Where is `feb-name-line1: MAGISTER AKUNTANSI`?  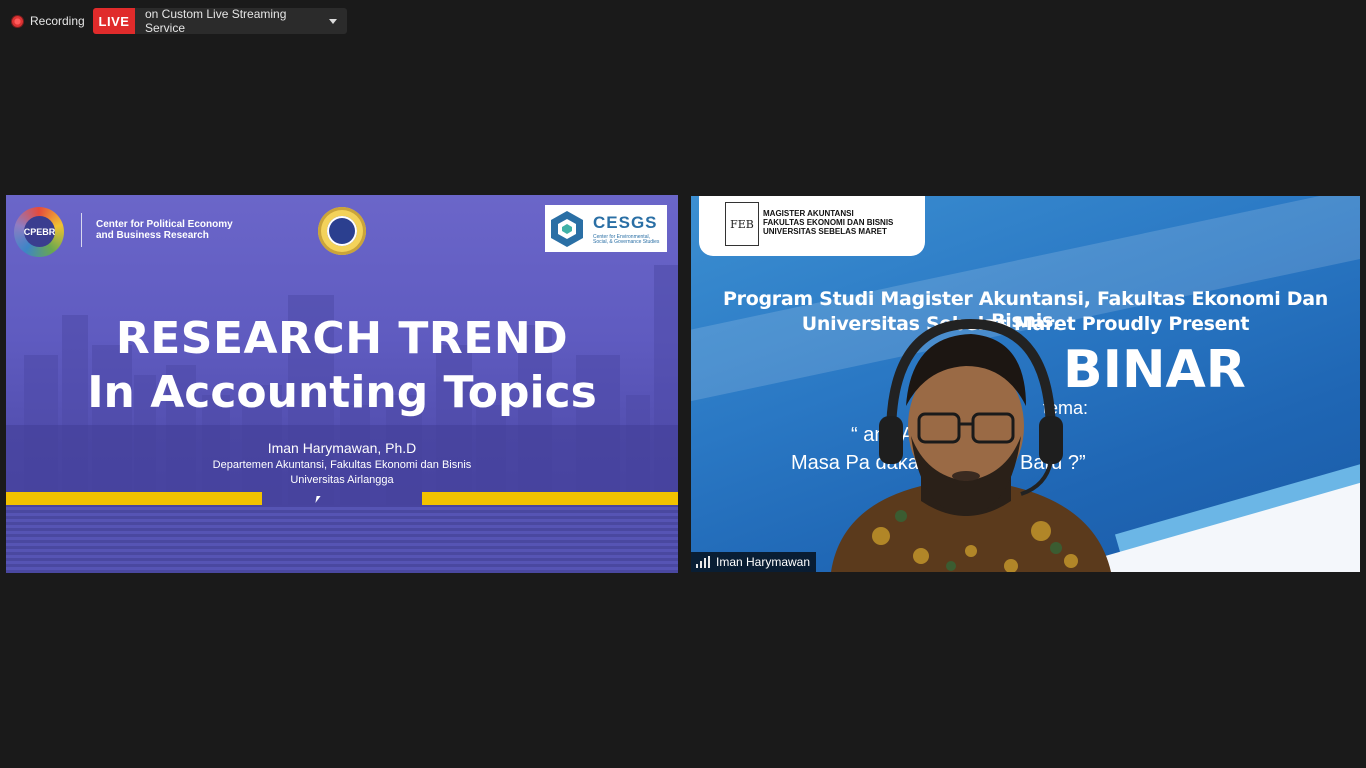 feb-name-line1: MAGISTER AKUNTANSI is located at coordinates (808, 213).